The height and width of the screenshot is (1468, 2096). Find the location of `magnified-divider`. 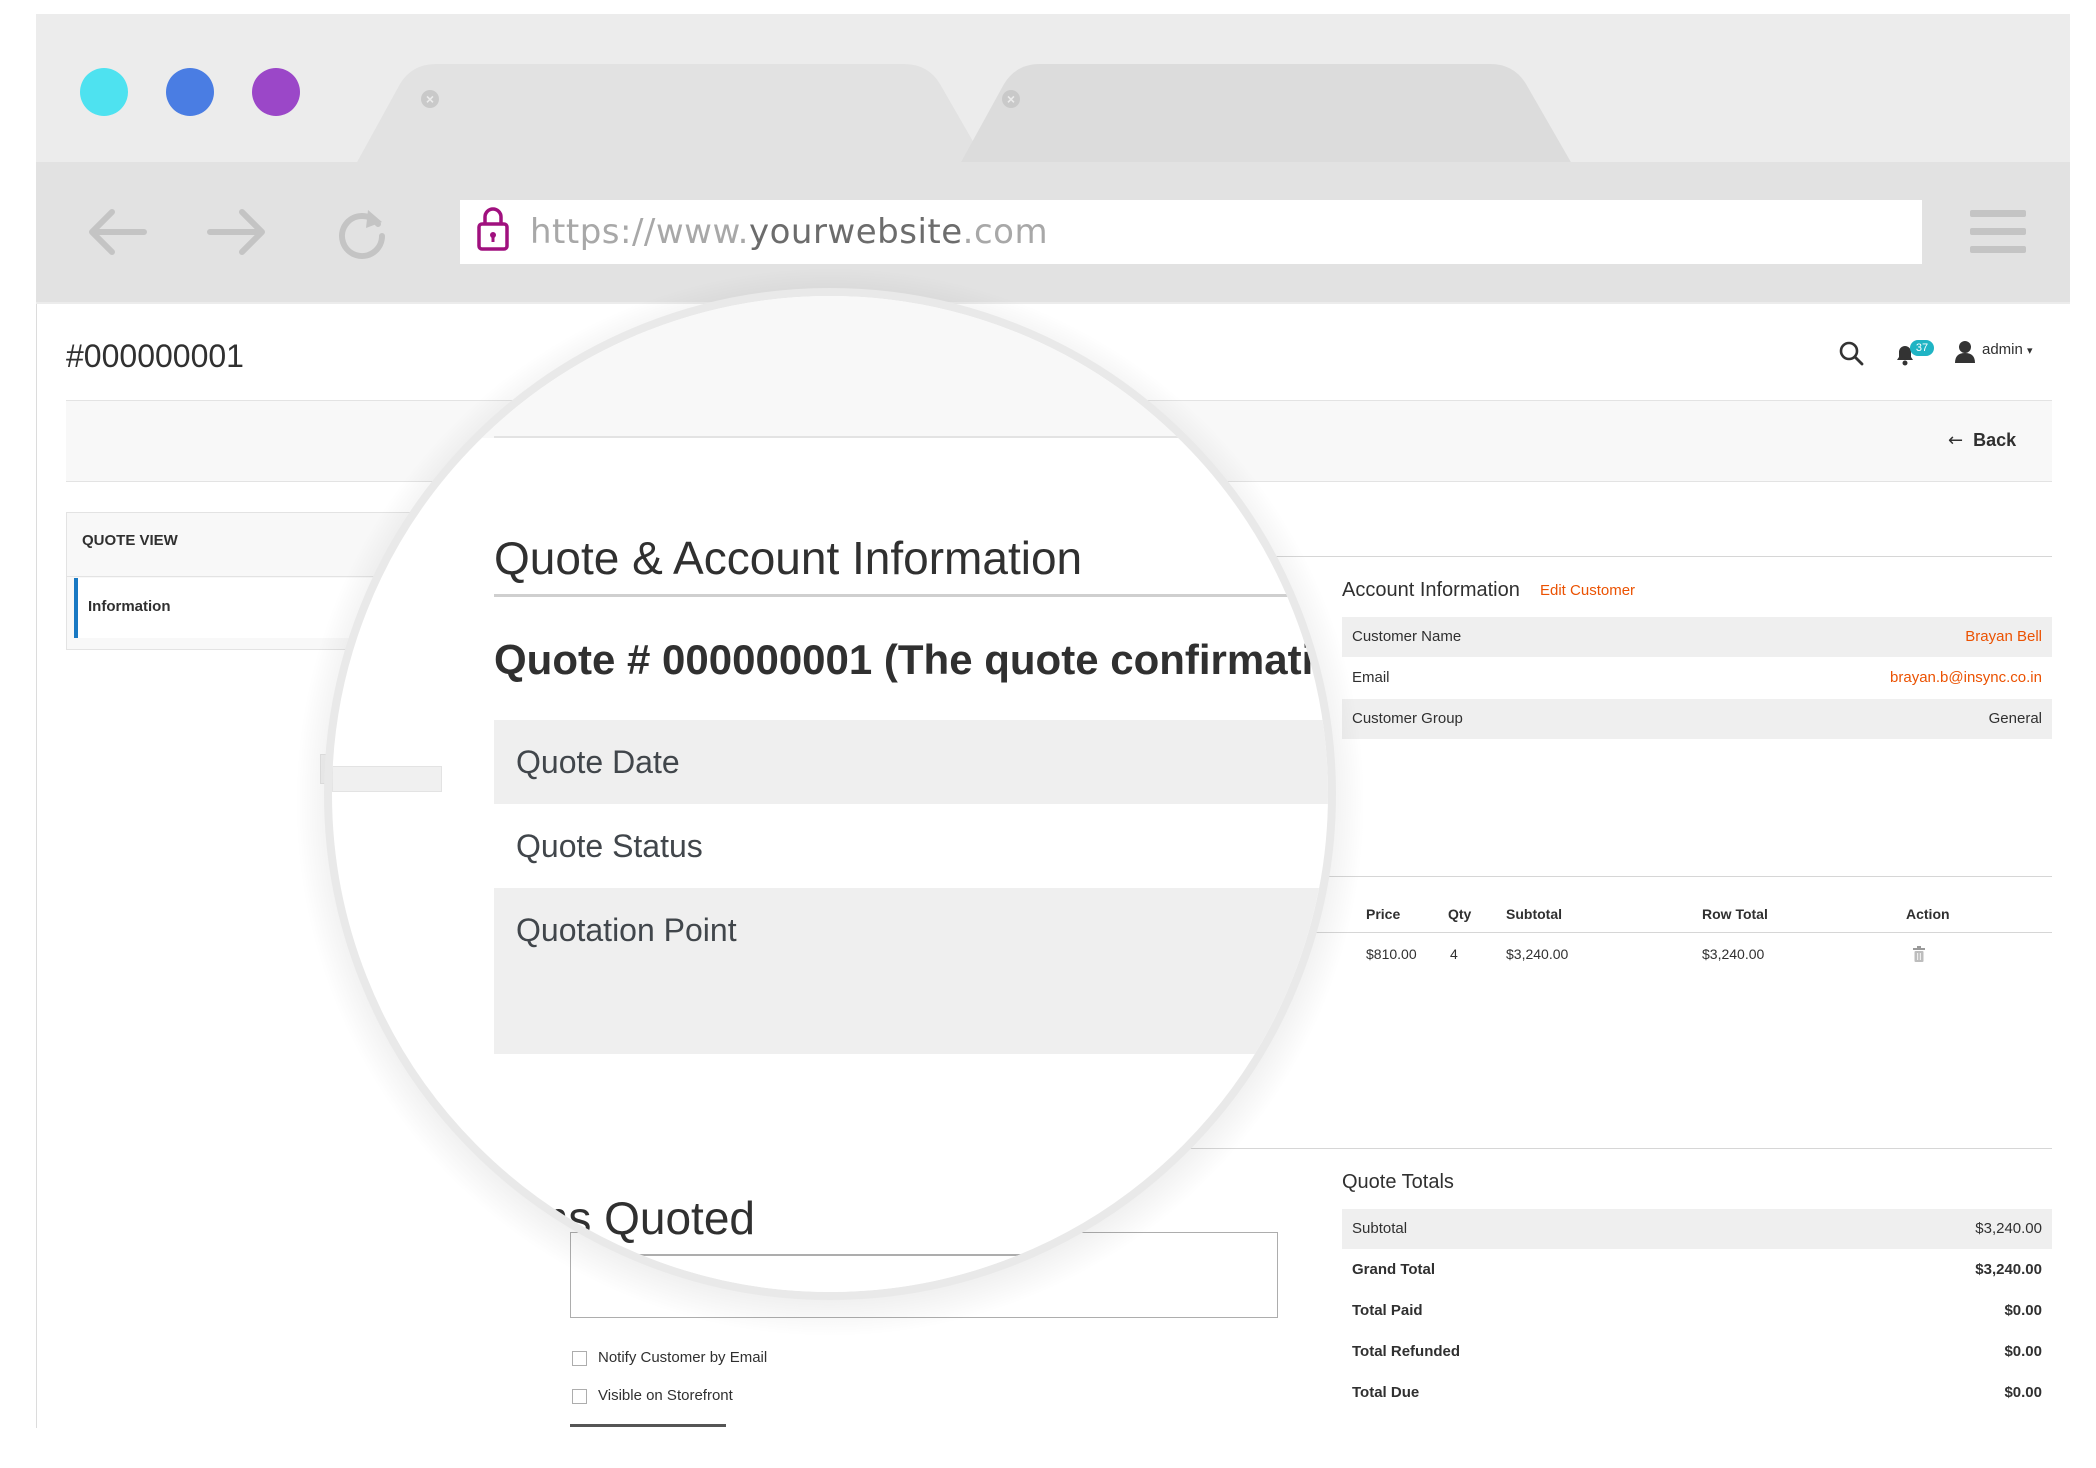

magnified-divider is located at coordinates (844, 437).